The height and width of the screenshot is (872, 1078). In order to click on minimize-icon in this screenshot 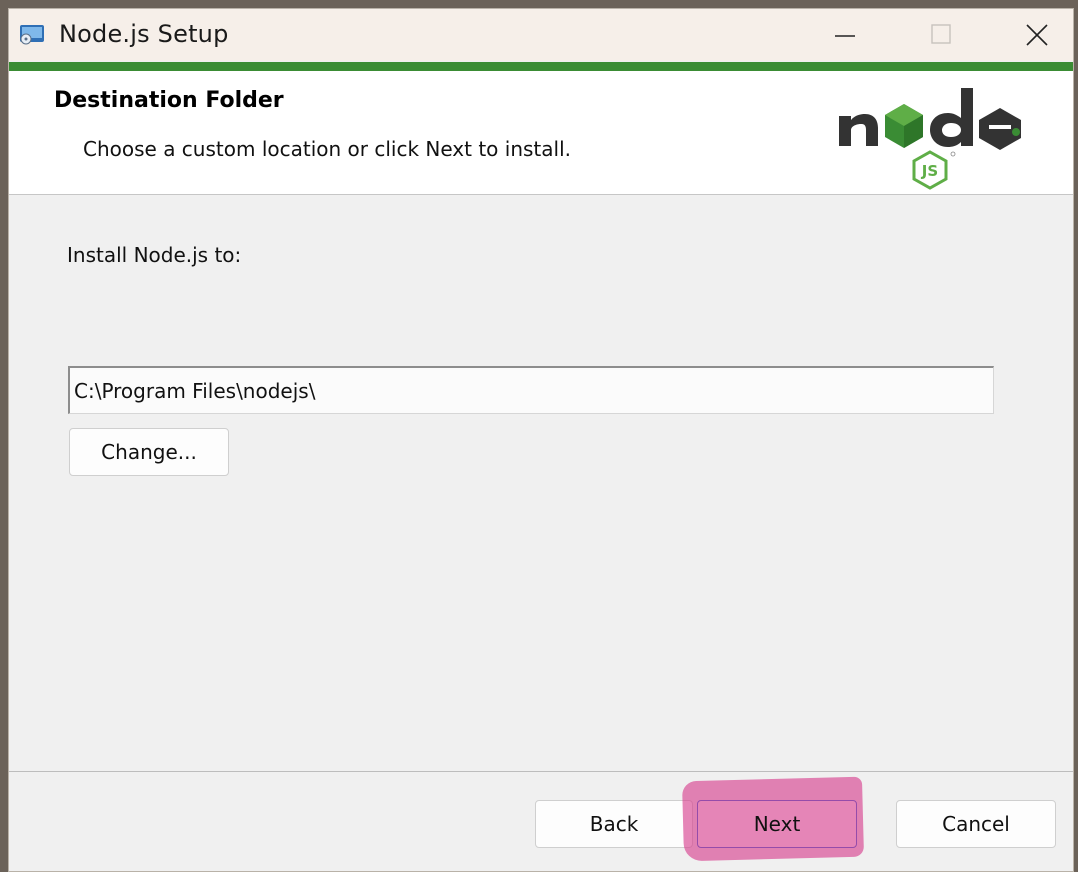, I will do `click(845, 36)`.